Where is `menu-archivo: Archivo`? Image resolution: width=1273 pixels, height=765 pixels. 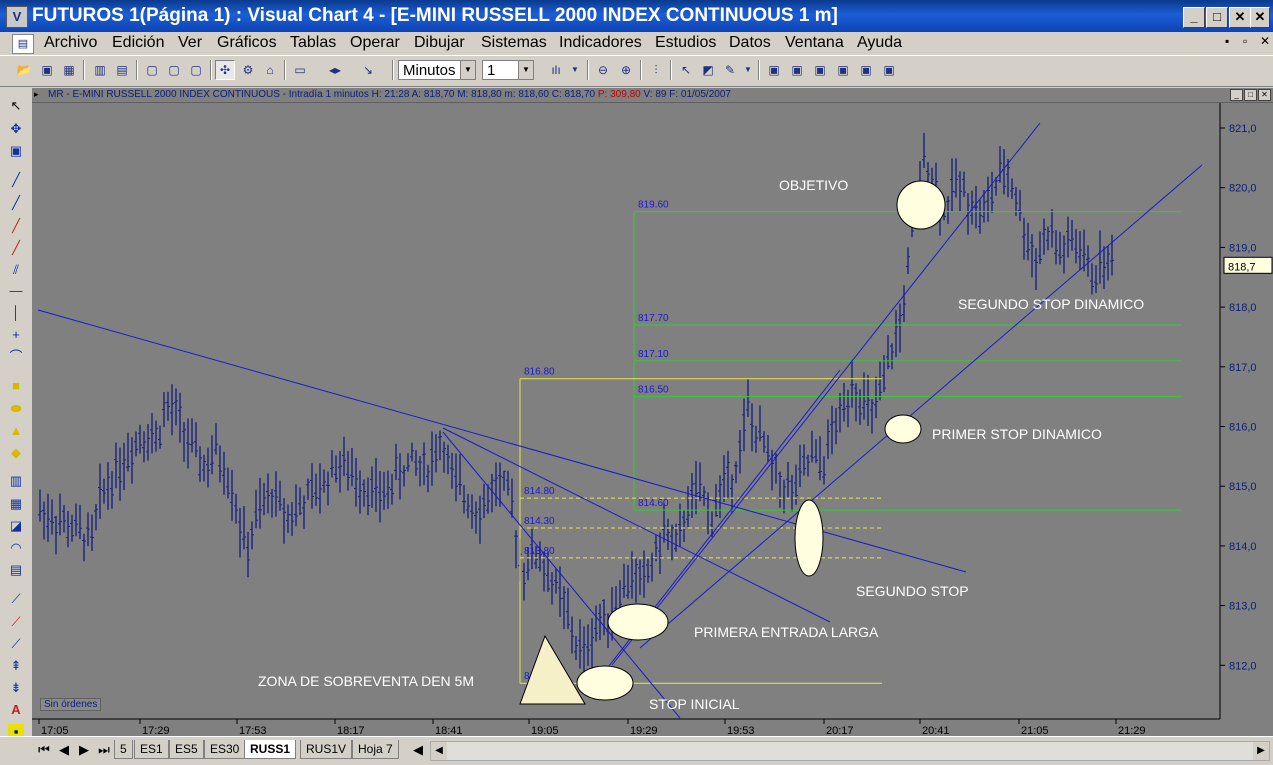
menu-archivo: Archivo is located at coordinates (70, 43).